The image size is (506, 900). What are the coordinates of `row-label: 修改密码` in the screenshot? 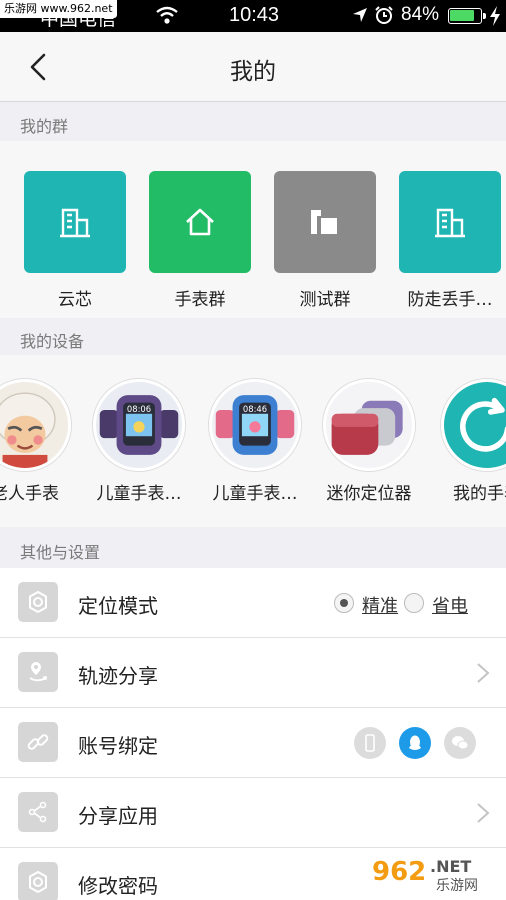 It's located at (118, 886).